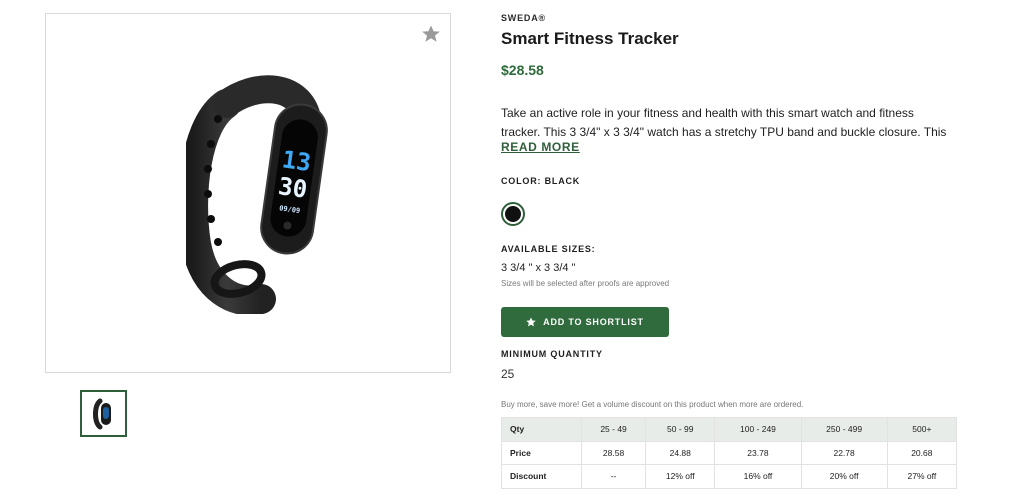  What do you see at coordinates (613, 429) in the screenshot?
I see `qty-tier-1: 25 - 49` at bounding box center [613, 429].